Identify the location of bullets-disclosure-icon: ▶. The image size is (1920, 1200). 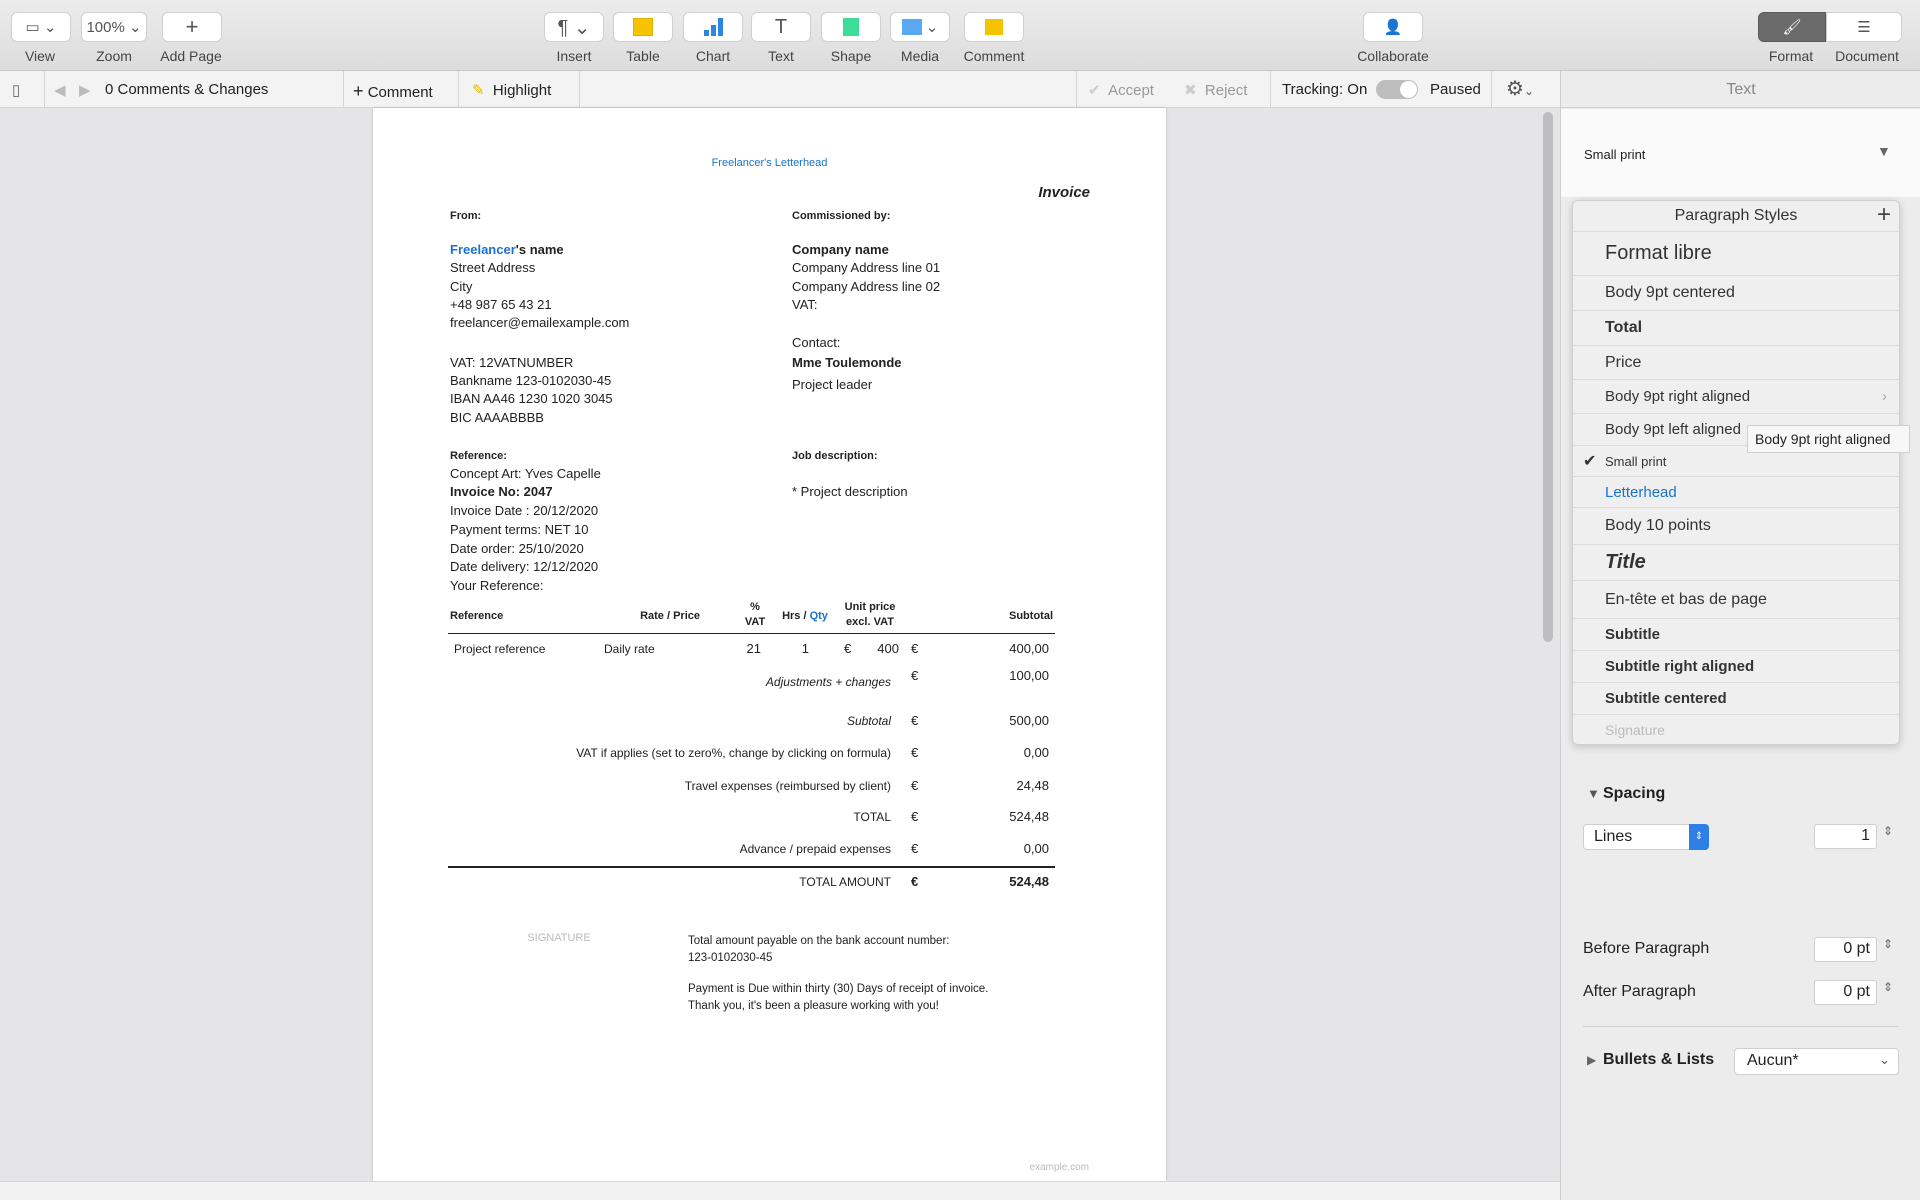
(1591, 1060).